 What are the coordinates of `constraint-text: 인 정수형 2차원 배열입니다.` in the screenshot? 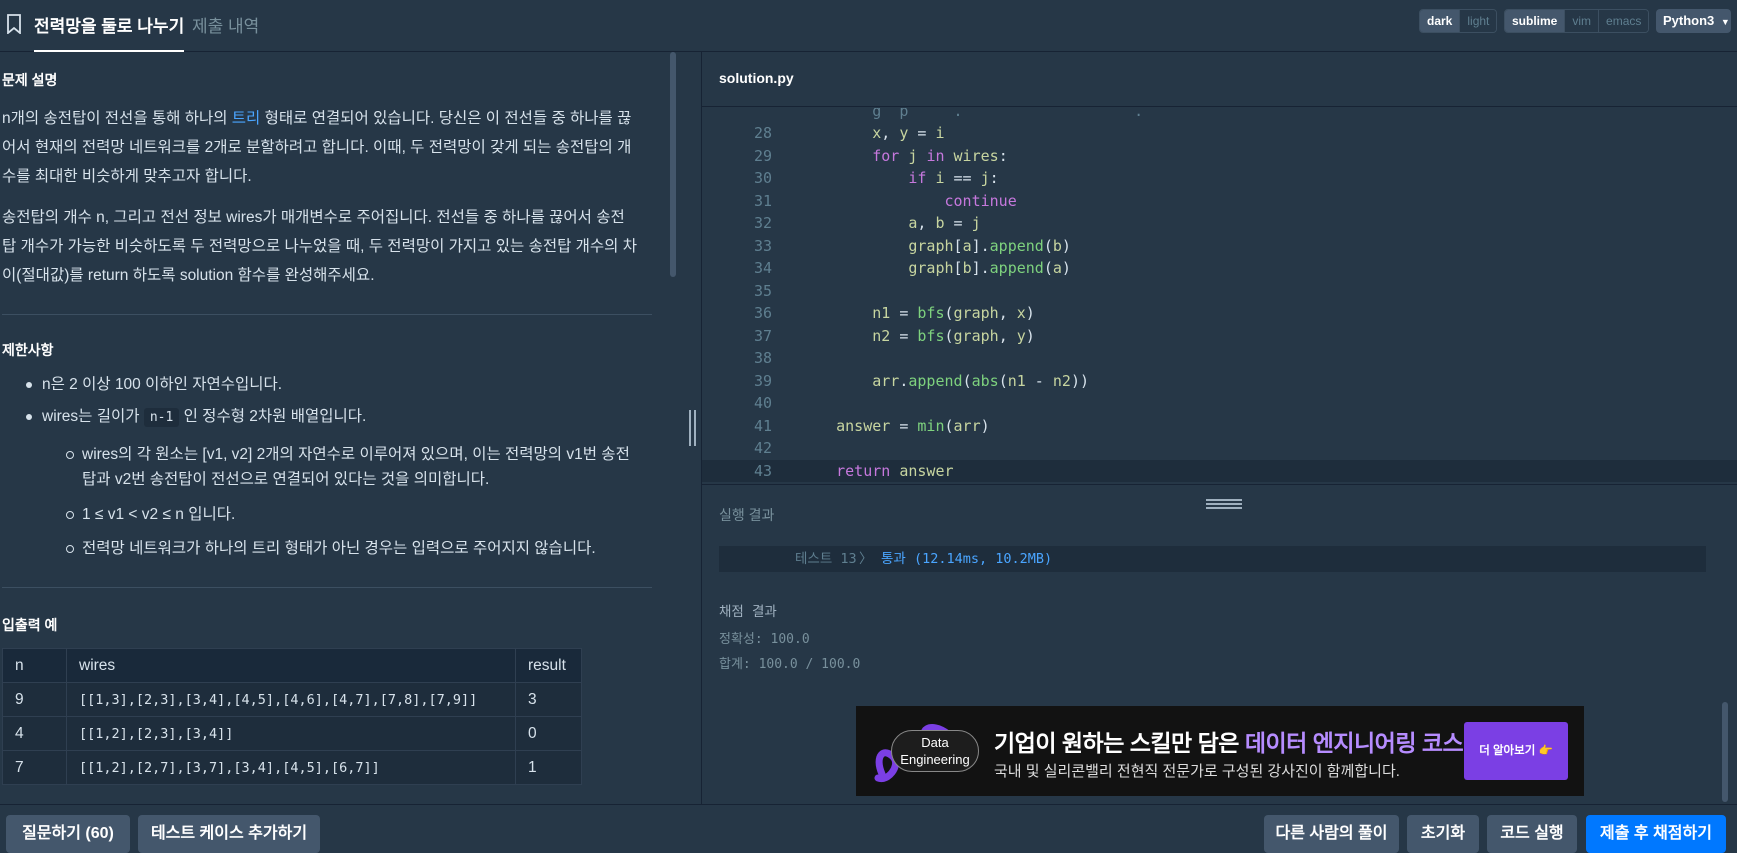 It's located at (273, 416).